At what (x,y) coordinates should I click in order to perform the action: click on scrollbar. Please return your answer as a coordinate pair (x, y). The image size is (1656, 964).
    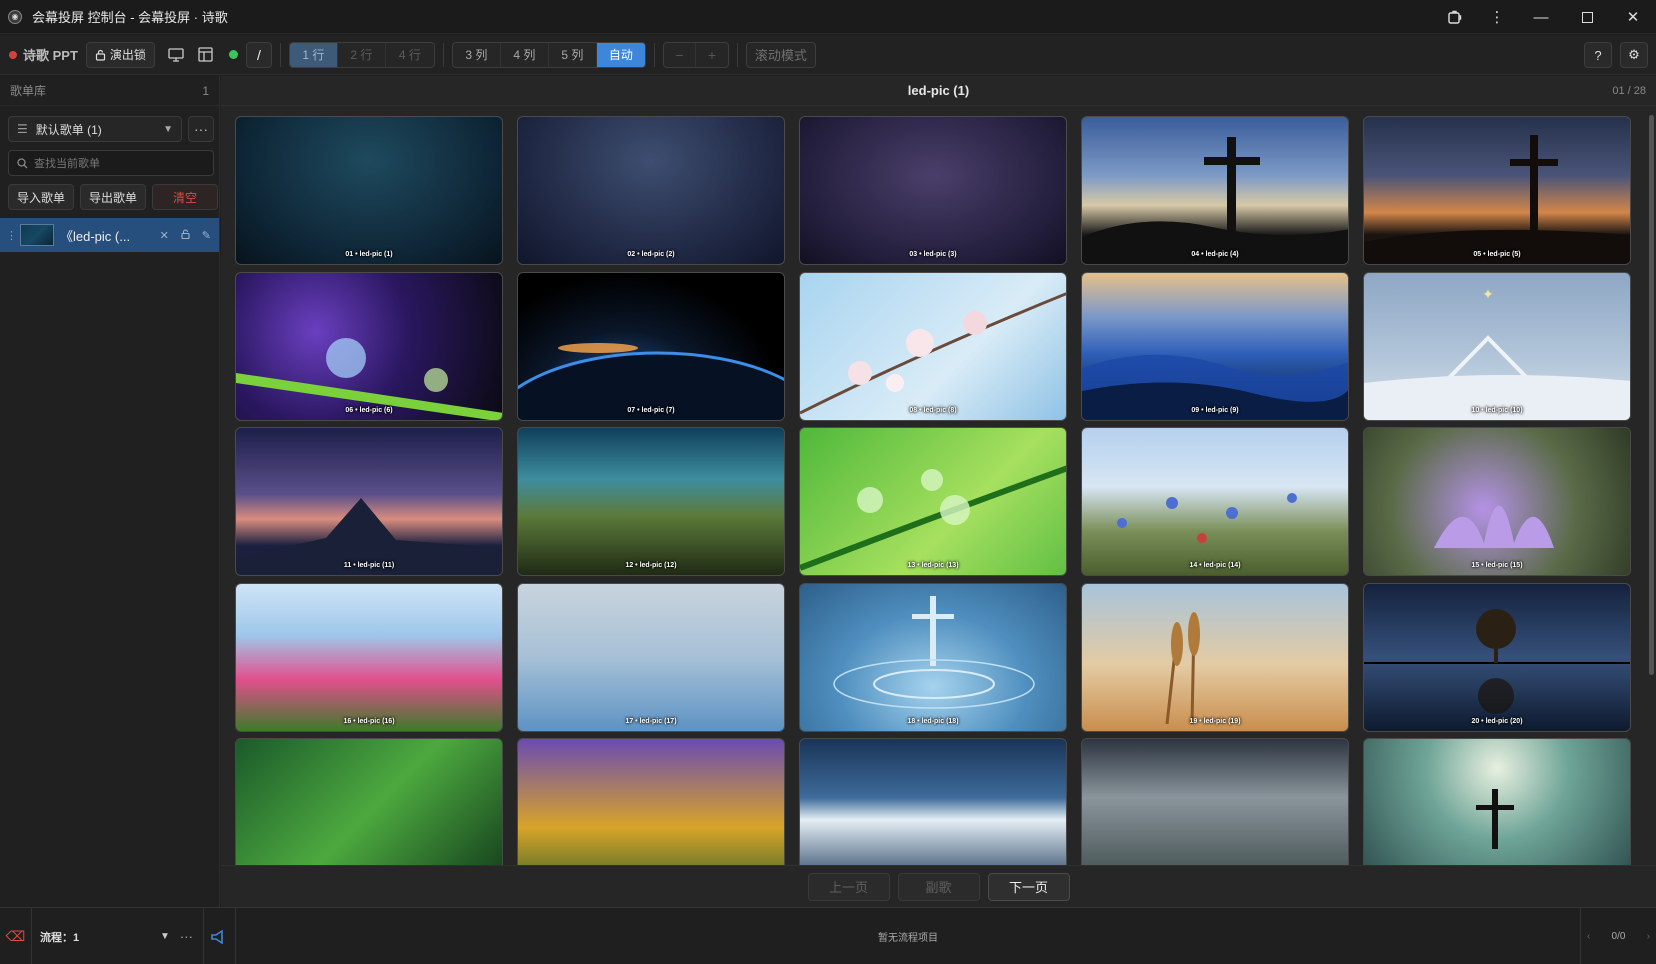
    Looking at the image, I should click on (1651, 395).